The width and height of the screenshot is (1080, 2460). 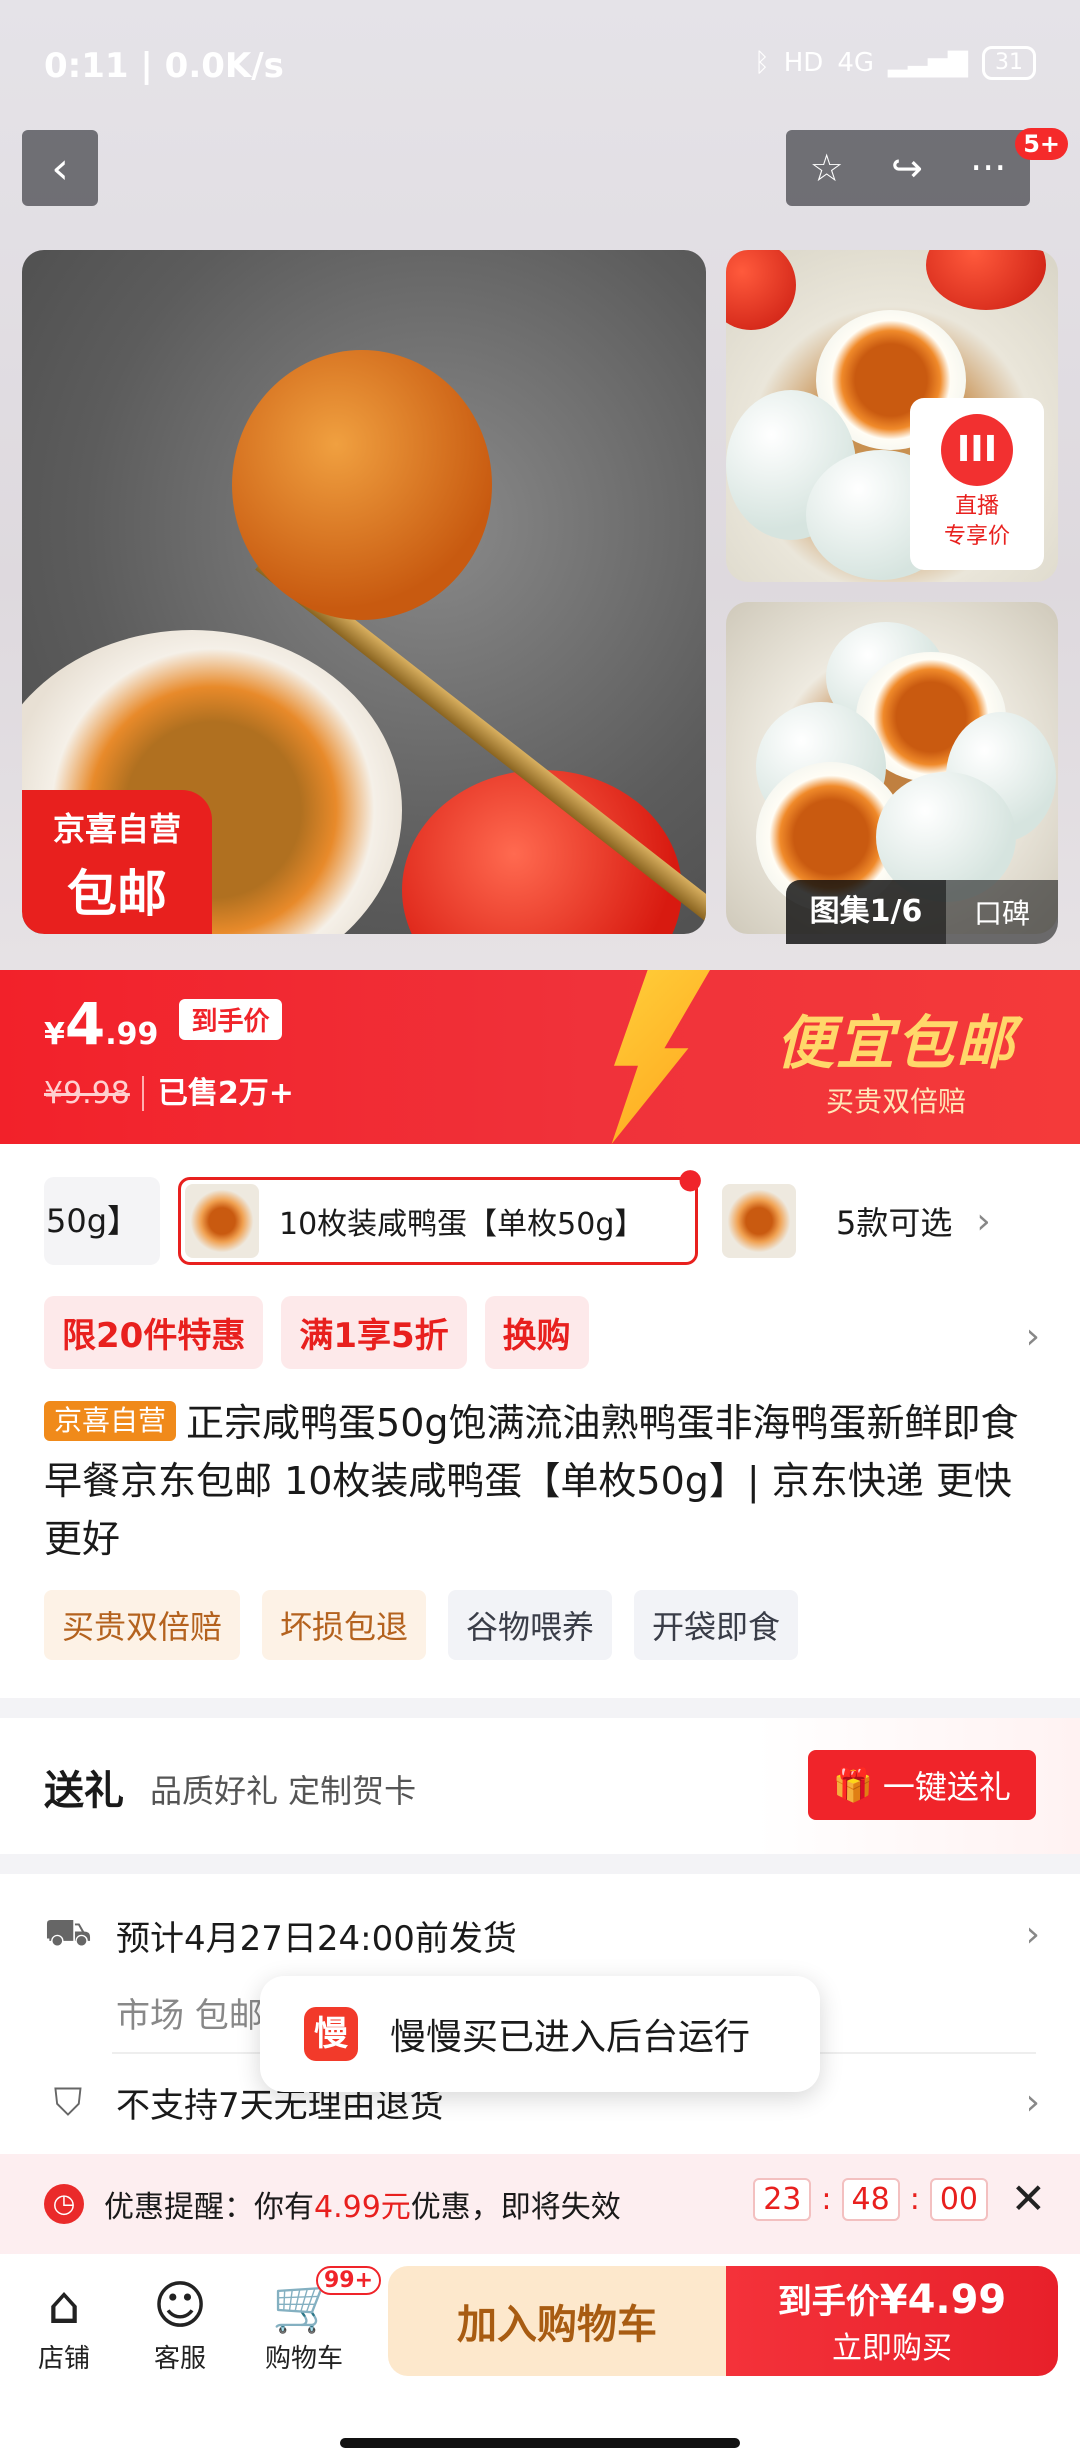 What do you see at coordinates (331, 2034) in the screenshot?
I see `app-icon: 慢` at bounding box center [331, 2034].